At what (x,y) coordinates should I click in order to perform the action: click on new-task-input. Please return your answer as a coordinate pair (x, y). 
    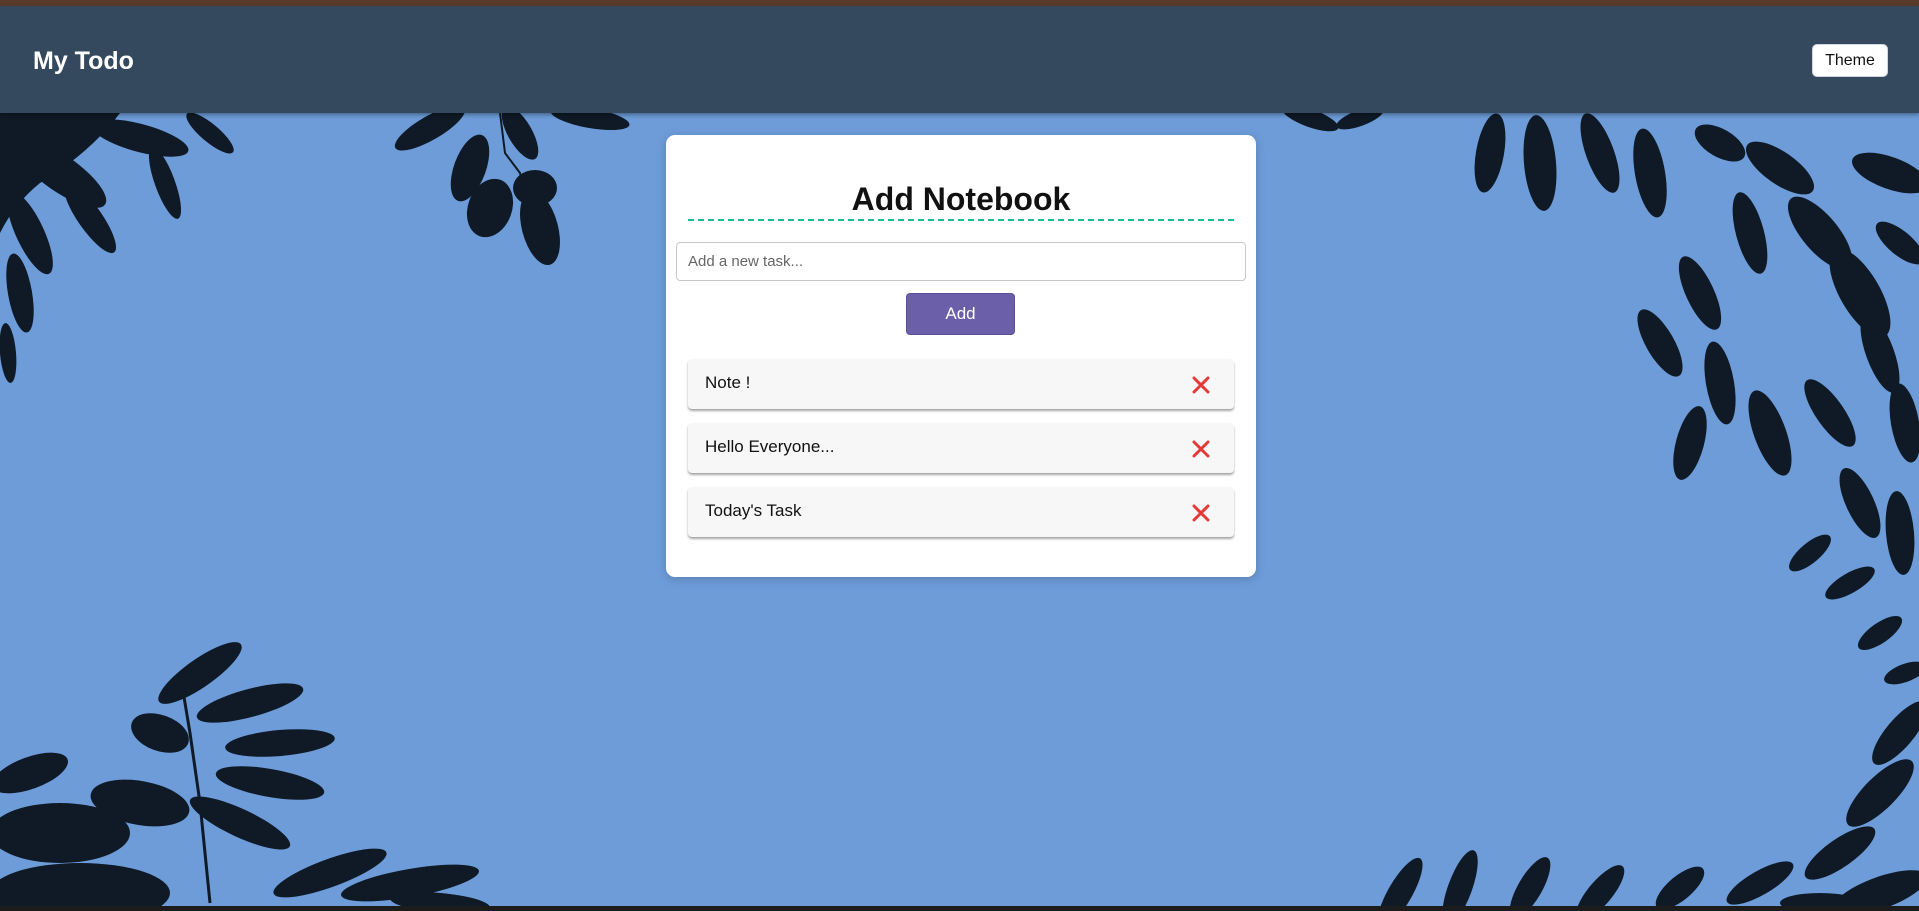
    Looking at the image, I should click on (961, 261).